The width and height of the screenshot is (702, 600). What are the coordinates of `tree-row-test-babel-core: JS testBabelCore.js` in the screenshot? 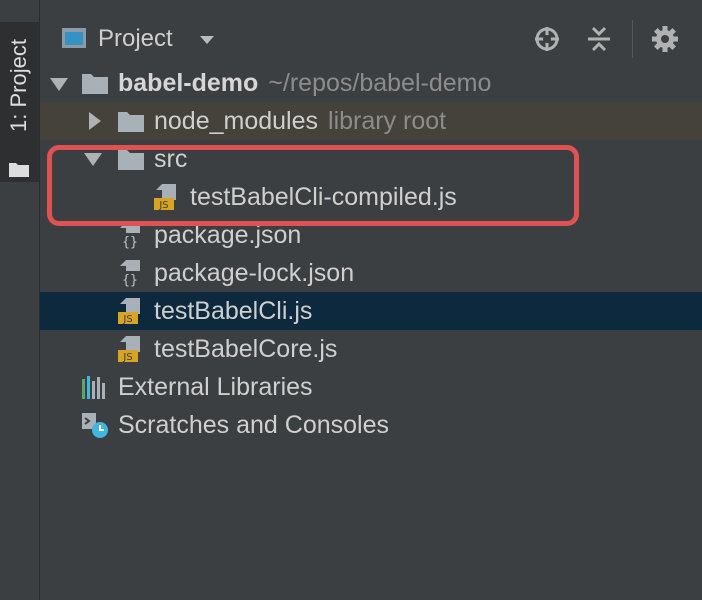 It's located at (371, 349).